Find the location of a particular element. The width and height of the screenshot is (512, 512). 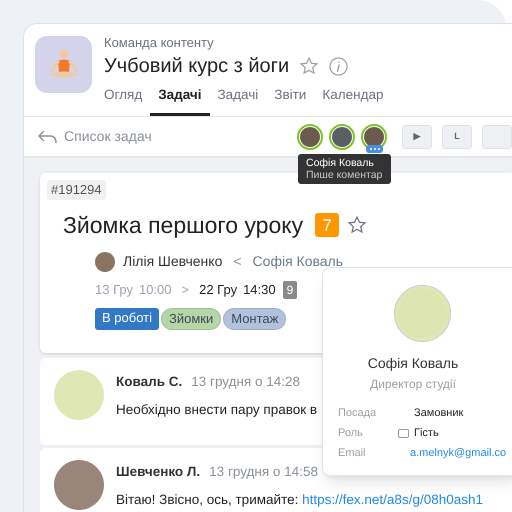

tab: Звіти is located at coordinates (290, 100).